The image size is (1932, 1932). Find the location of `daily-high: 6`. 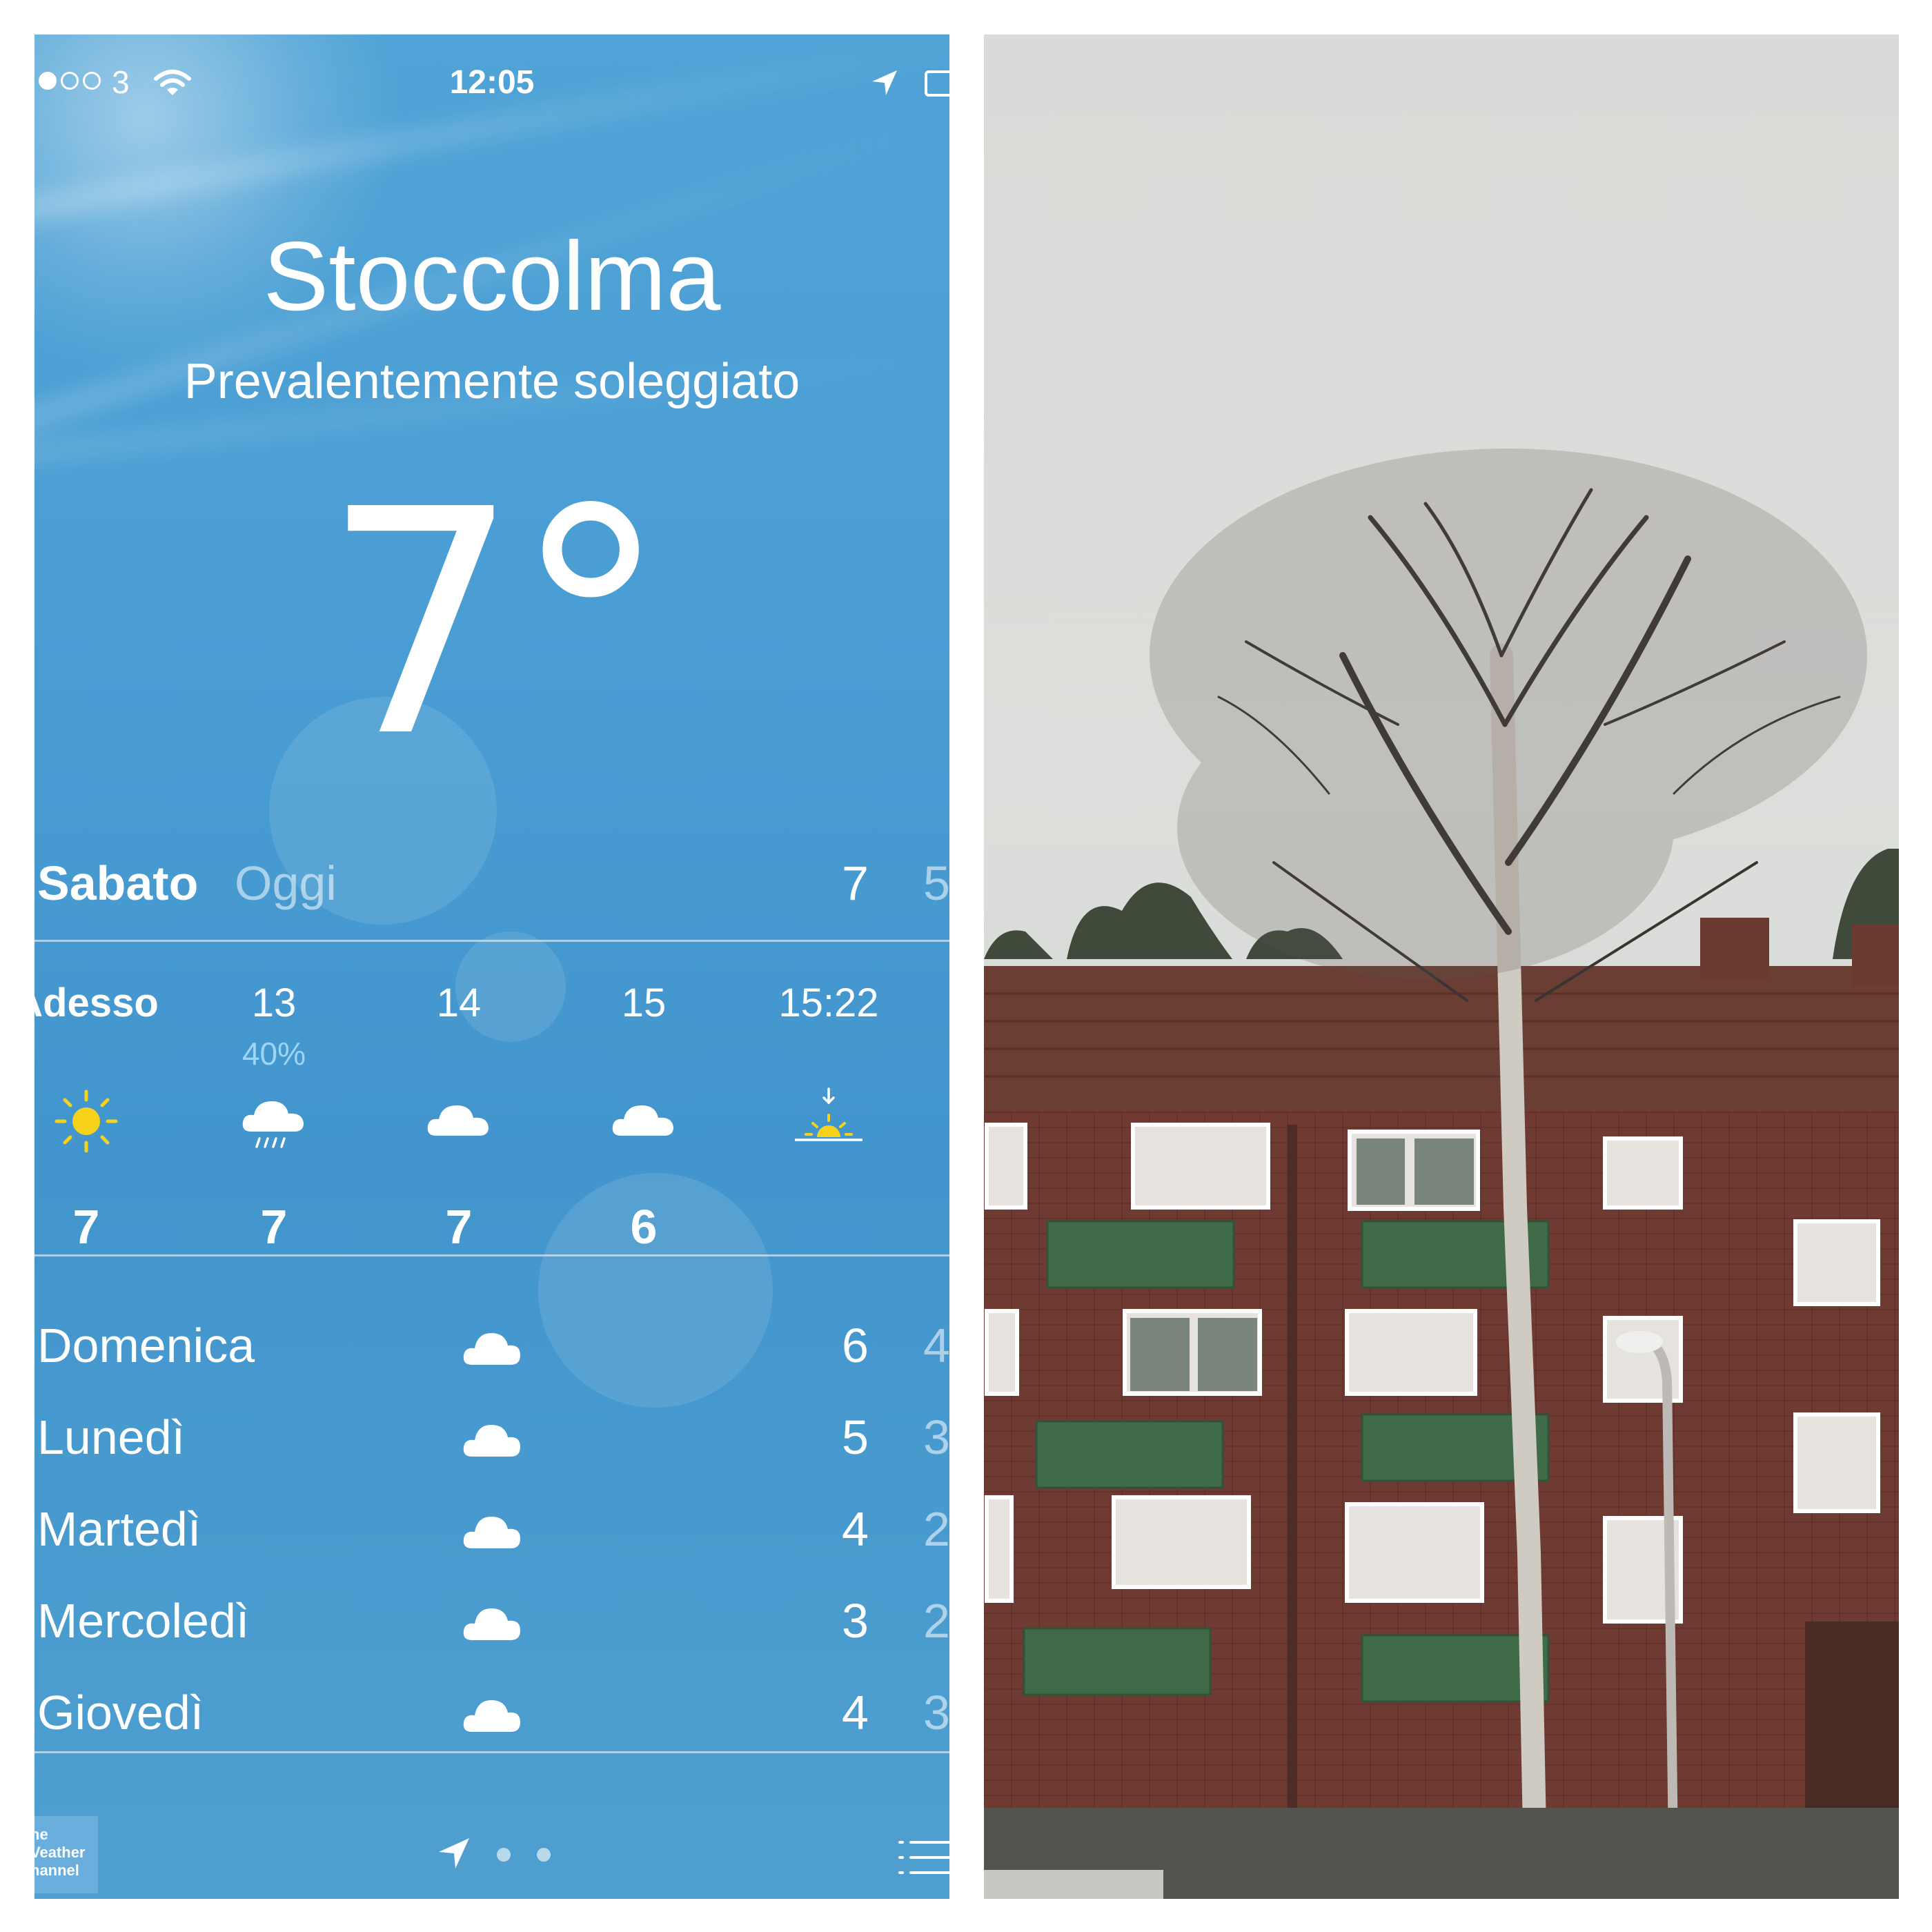

daily-high: 6 is located at coordinates (855, 1345).